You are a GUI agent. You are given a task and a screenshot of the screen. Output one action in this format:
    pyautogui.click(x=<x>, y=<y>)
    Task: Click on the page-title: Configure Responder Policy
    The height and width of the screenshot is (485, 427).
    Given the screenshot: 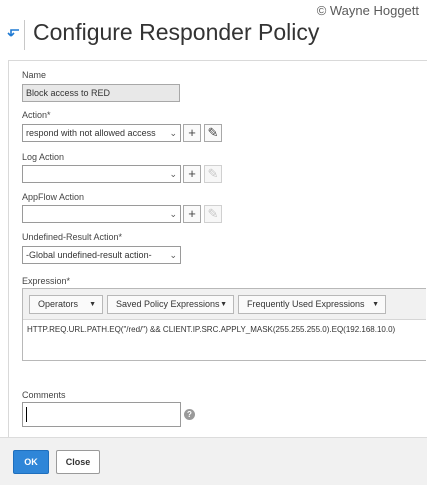 What is the action you would take?
    pyautogui.click(x=176, y=32)
    